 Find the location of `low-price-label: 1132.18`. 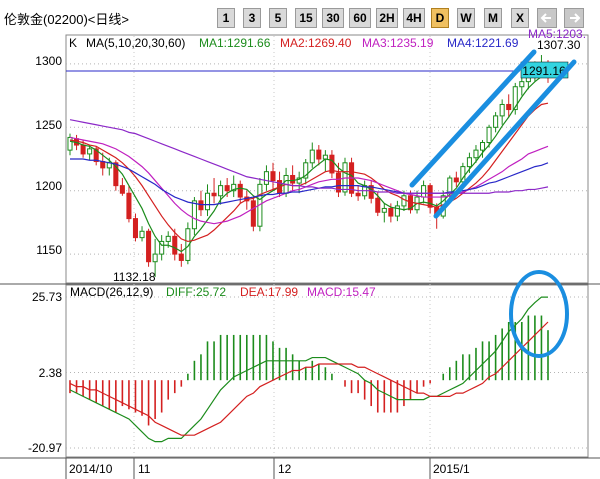

low-price-label: 1132.18 is located at coordinates (134, 277).